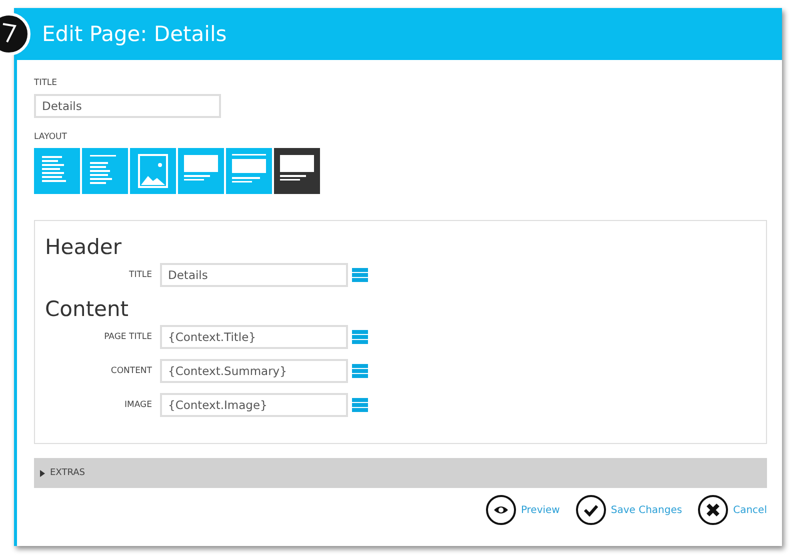 Image resolution: width=799 pixels, height=557 pixels. What do you see at coordinates (501, 510) in the screenshot?
I see `eye-icon` at bounding box center [501, 510].